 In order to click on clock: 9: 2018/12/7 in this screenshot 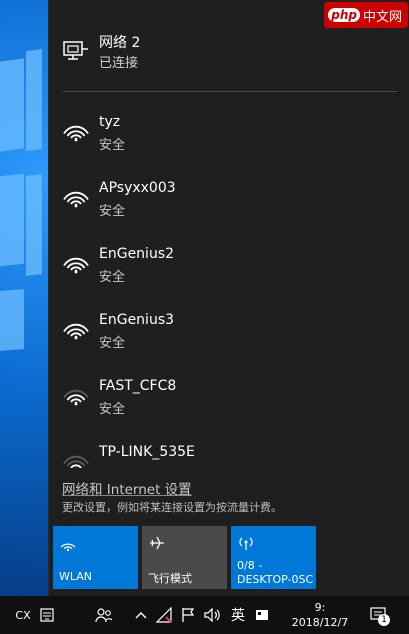, I will do `click(320, 615)`.